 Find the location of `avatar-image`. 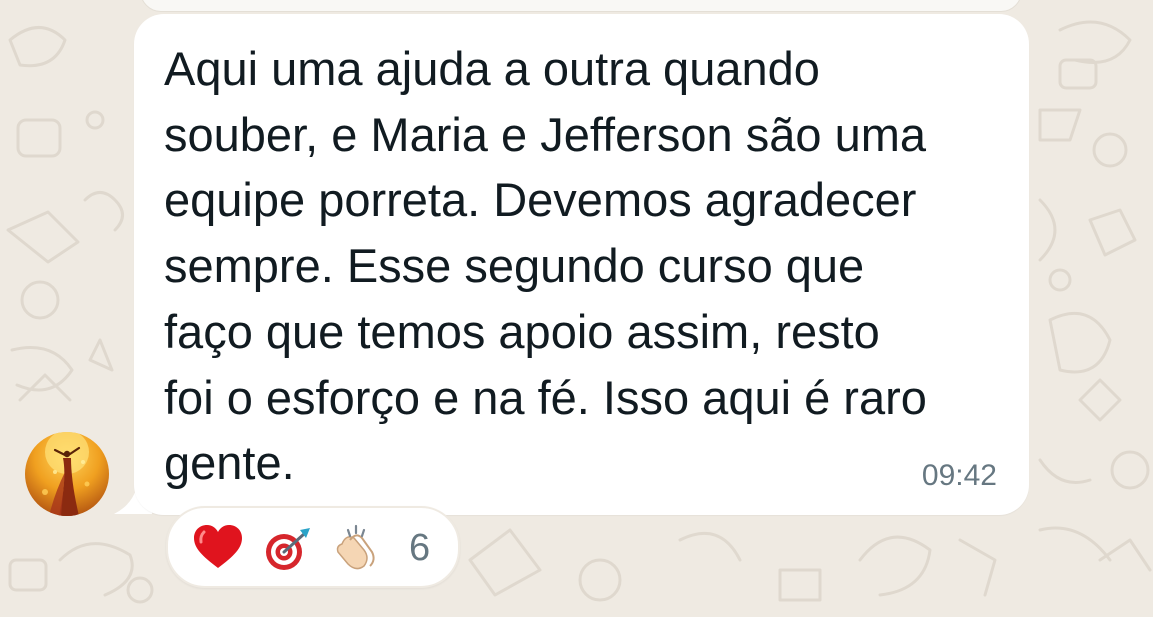

avatar-image is located at coordinates (66, 474).